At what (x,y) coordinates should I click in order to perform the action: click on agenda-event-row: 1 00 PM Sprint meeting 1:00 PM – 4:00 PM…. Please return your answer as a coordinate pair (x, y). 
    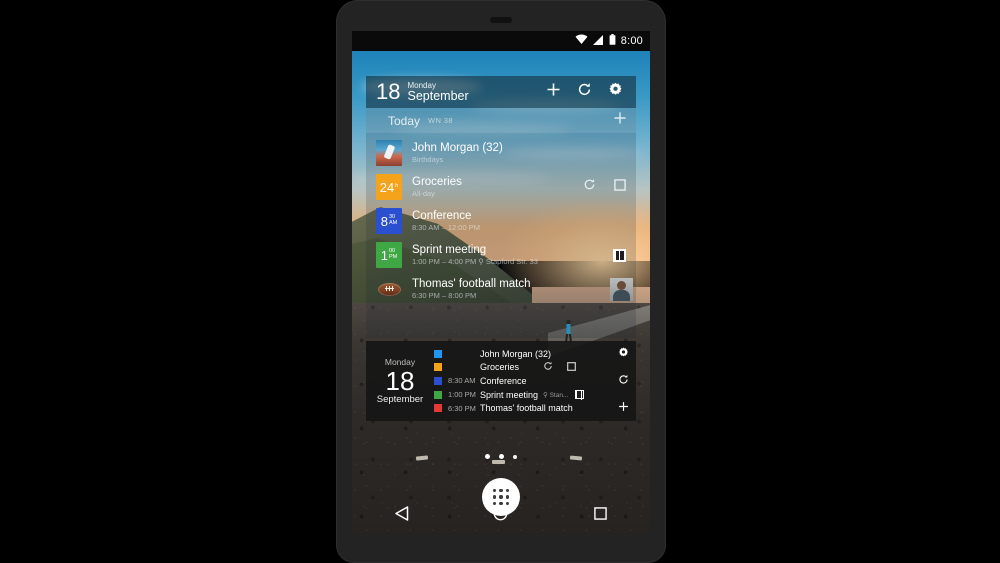
    Looking at the image, I should click on (501, 255).